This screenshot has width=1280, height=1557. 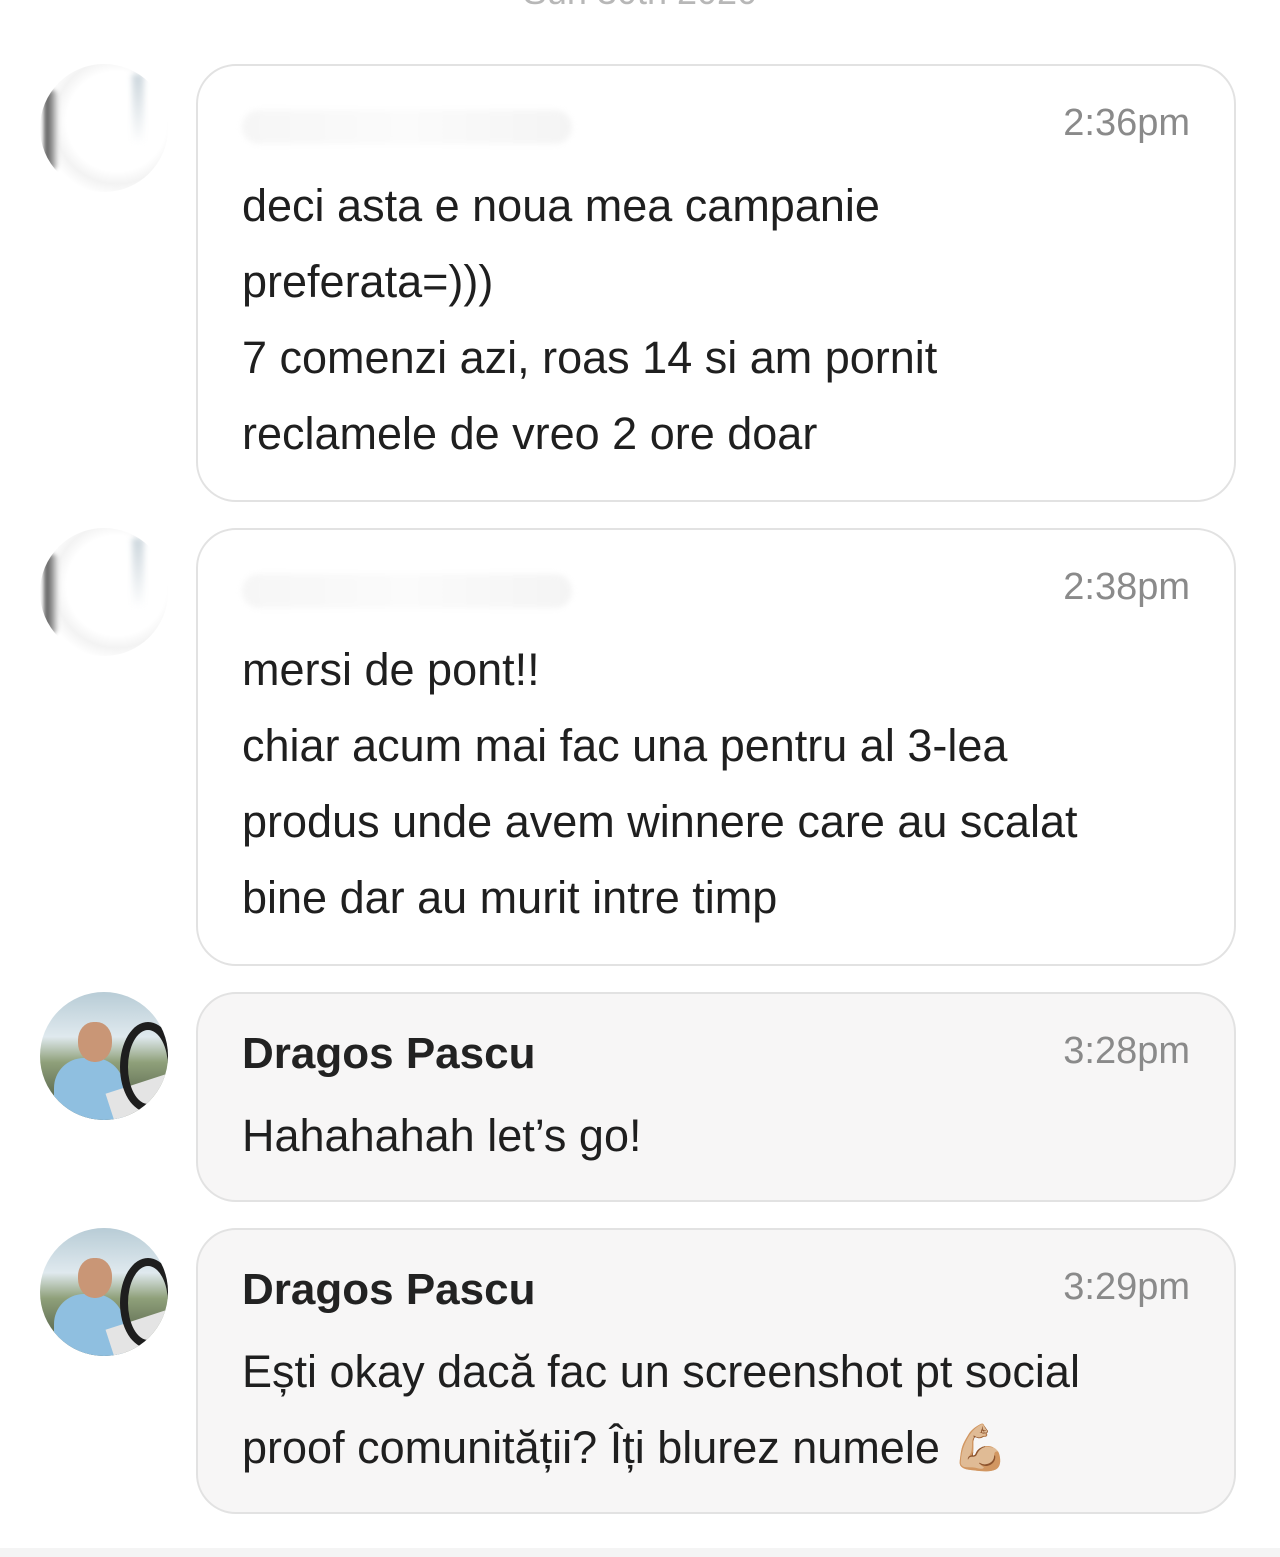 I want to click on message-time: 2:36pm, so click(x=1126, y=123).